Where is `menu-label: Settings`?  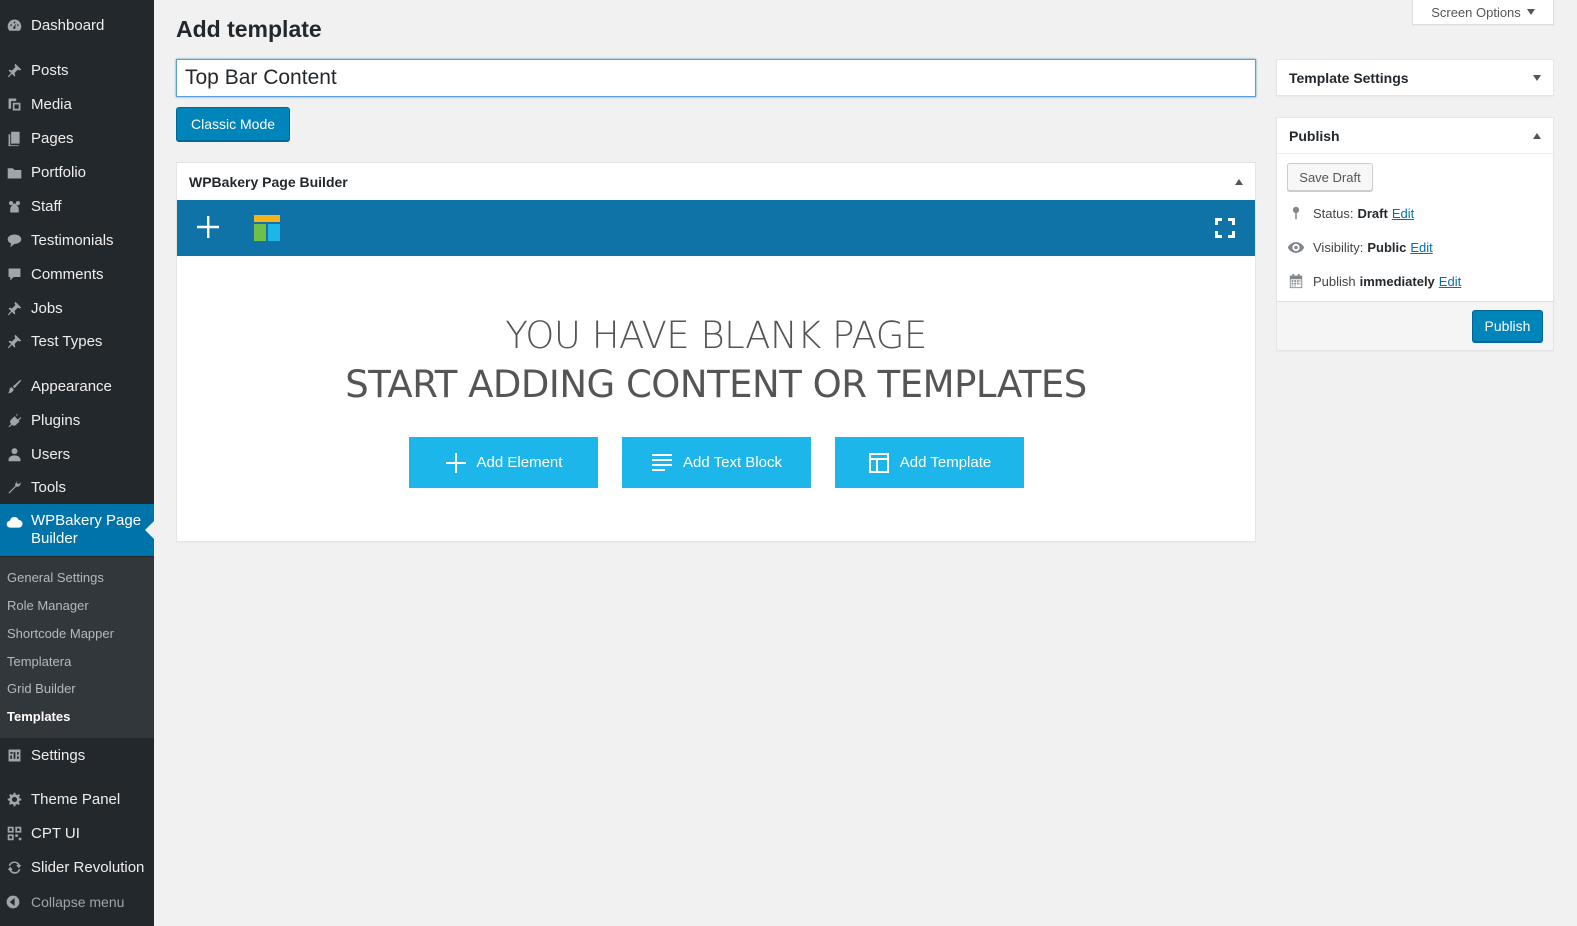 menu-label: Settings is located at coordinates (58, 755).